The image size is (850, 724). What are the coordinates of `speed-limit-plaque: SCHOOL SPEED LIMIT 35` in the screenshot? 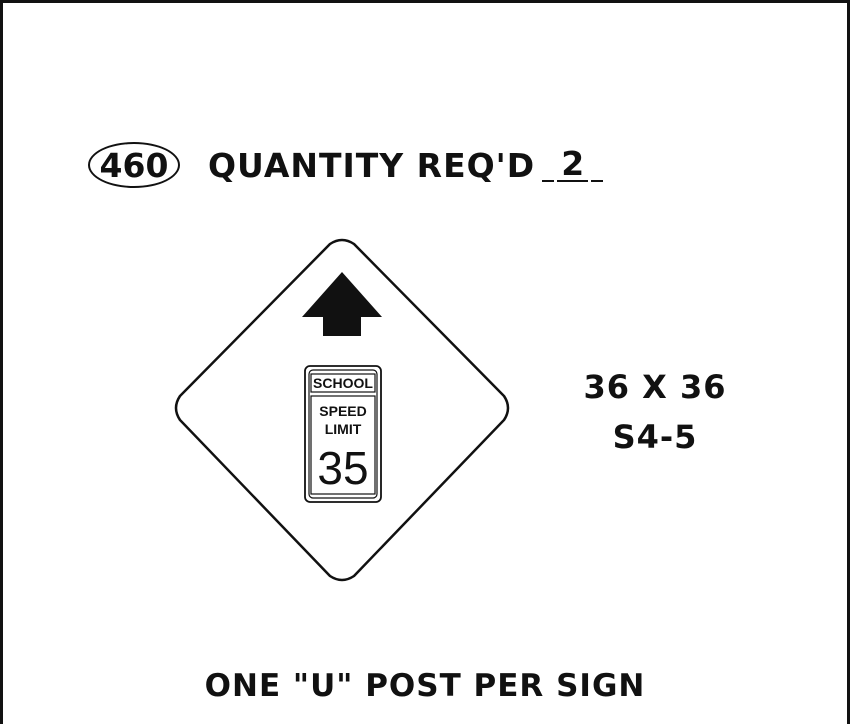 It's located at (343, 434).